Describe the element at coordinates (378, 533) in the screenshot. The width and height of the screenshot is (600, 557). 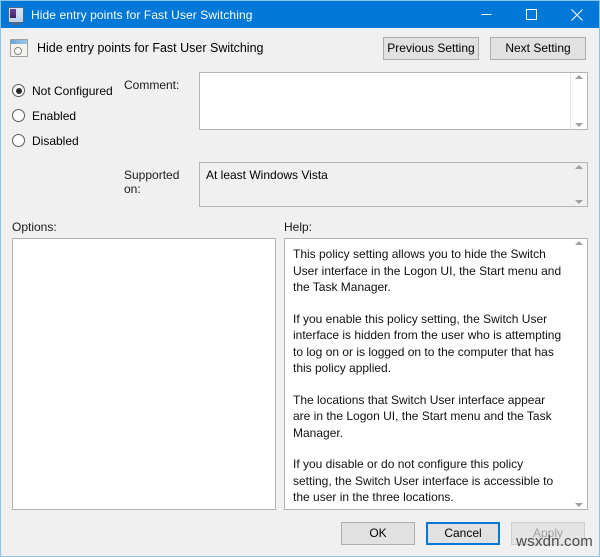
I see `ok-button: OK` at that location.